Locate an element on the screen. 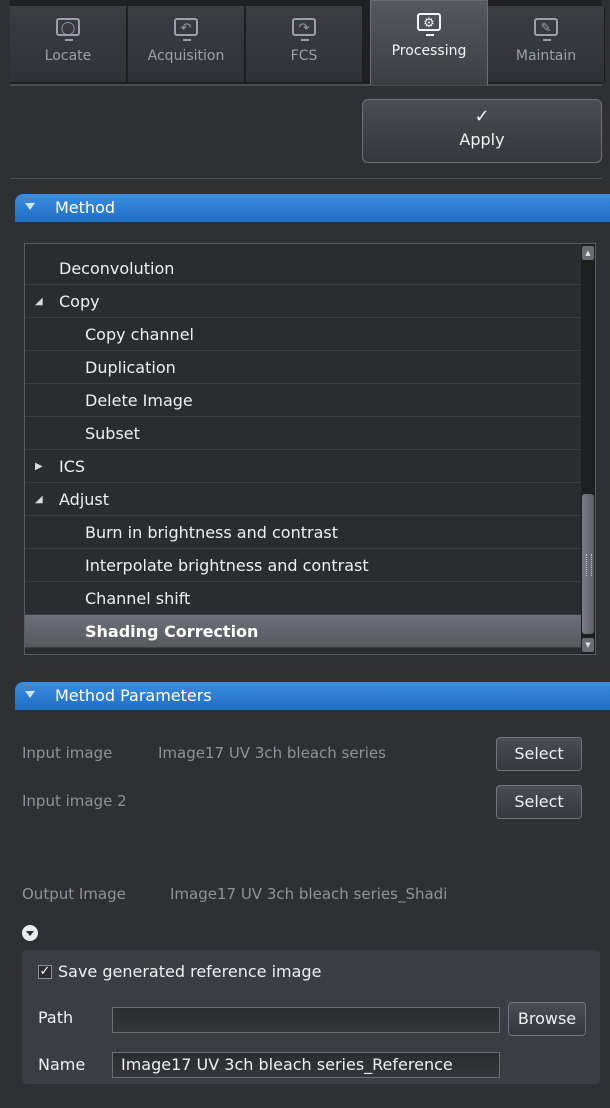 The image size is (610, 1108). browse-button: Browse is located at coordinates (547, 1019).